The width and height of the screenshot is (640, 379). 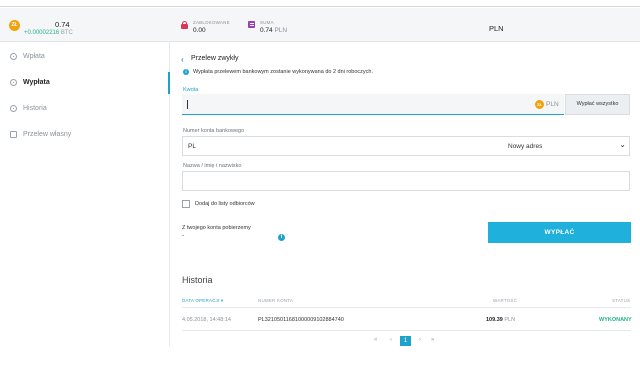 I want to click on row-date: 4.05.2018, 14:48:14, so click(x=206, y=320).